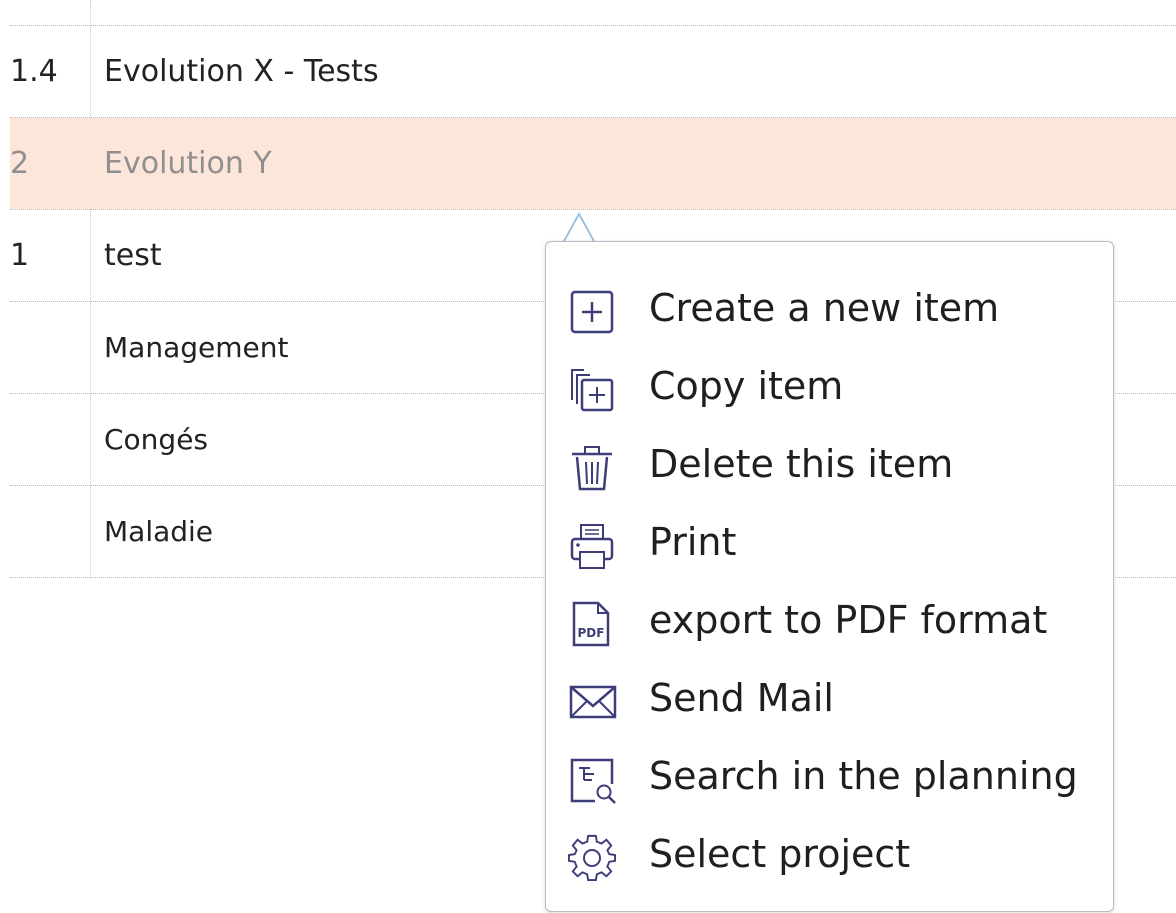 The image size is (1176, 913). What do you see at coordinates (593, 71) in the screenshot?
I see `table-row: 1.4 Evolution X - Tests` at bounding box center [593, 71].